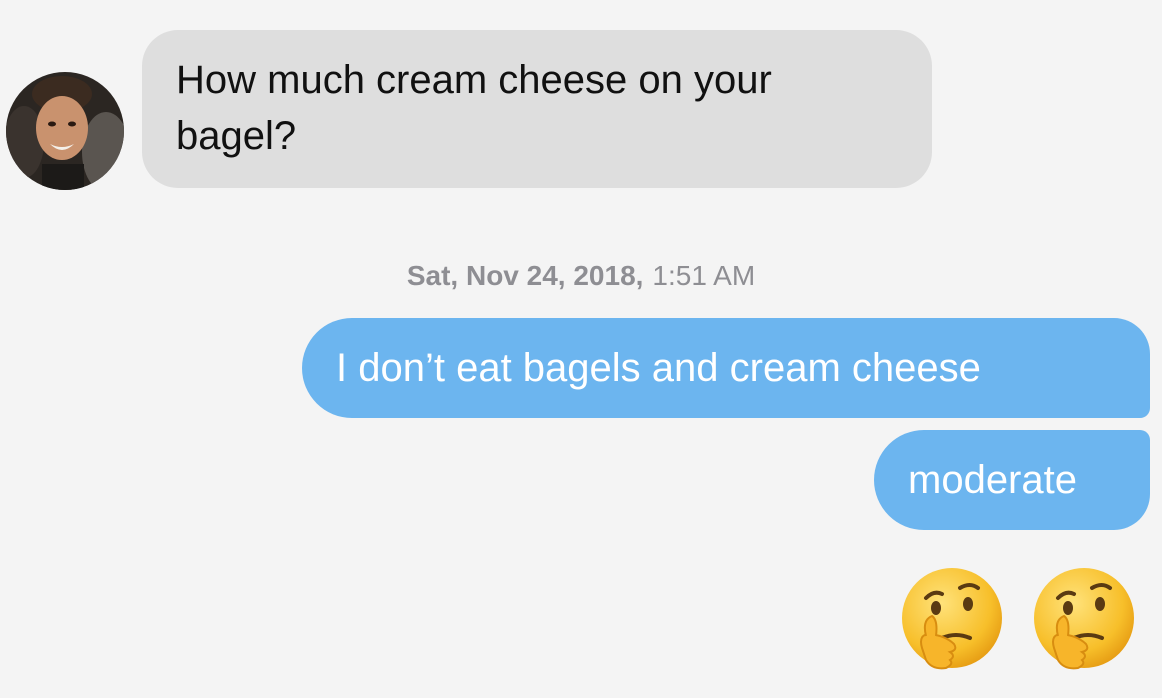  I want to click on incoming-message-text: How much cream cheese on your bagel?, so click(474, 108).